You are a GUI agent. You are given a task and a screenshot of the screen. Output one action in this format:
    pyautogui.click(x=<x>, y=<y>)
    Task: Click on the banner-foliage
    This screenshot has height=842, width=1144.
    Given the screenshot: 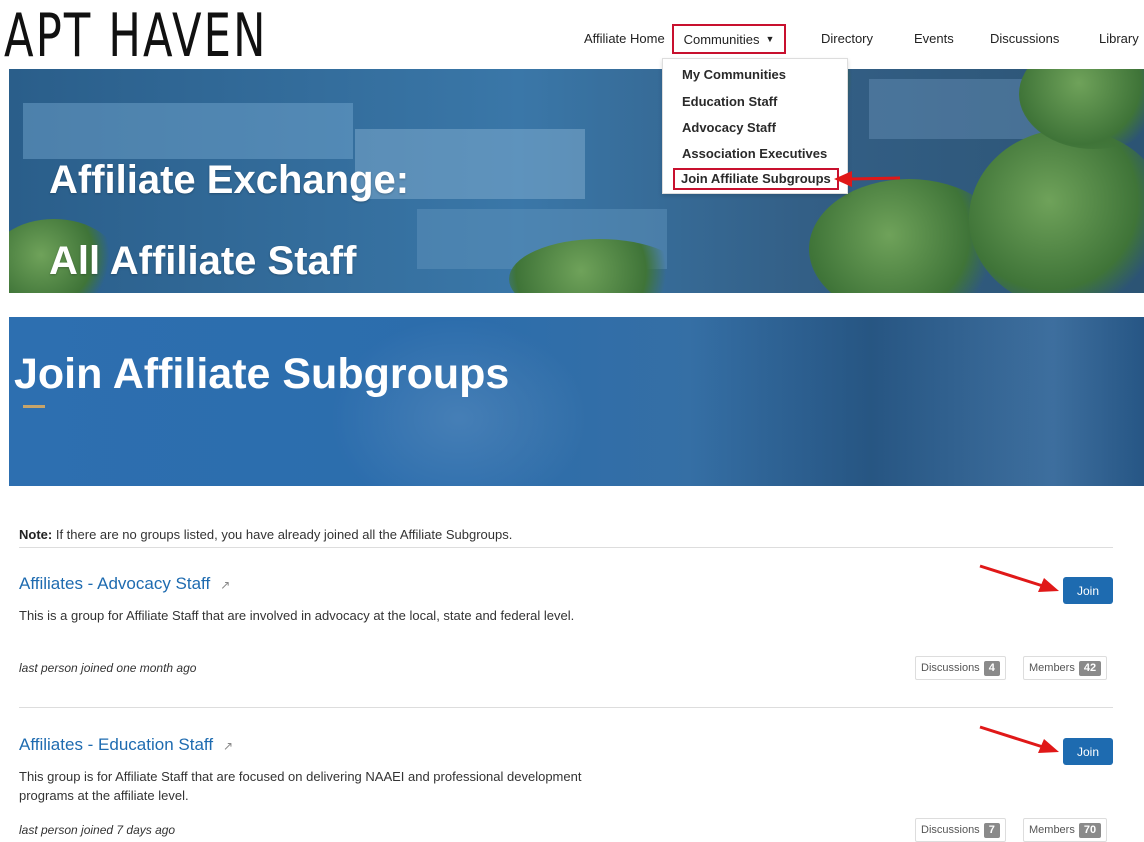 What is the action you would take?
    pyautogui.click(x=1056, y=211)
    